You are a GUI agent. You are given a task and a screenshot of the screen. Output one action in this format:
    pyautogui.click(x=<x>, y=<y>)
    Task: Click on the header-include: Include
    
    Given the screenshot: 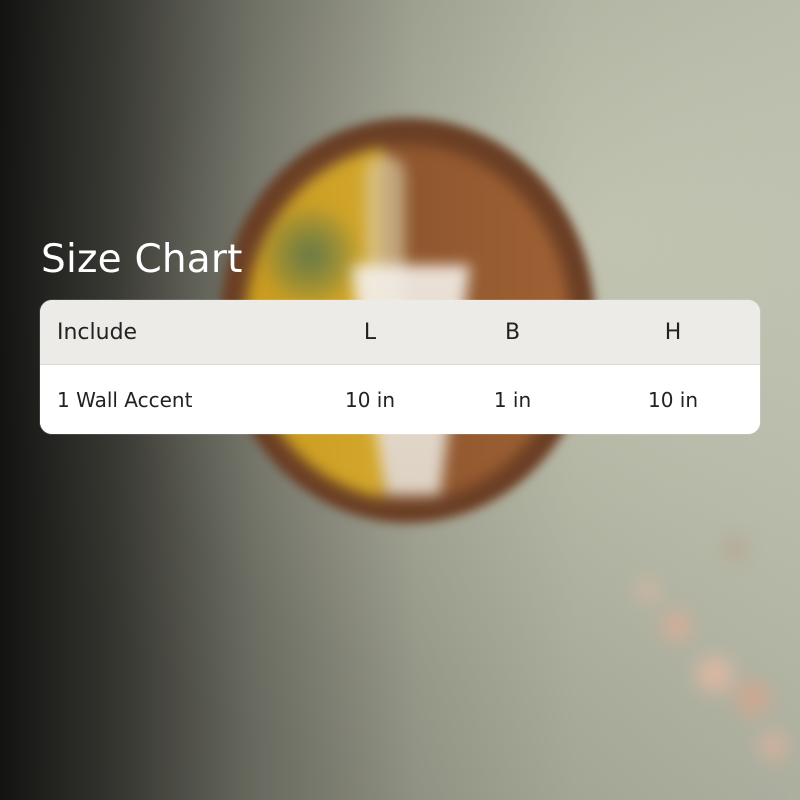 What is the action you would take?
    pyautogui.click(x=97, y=332)
    